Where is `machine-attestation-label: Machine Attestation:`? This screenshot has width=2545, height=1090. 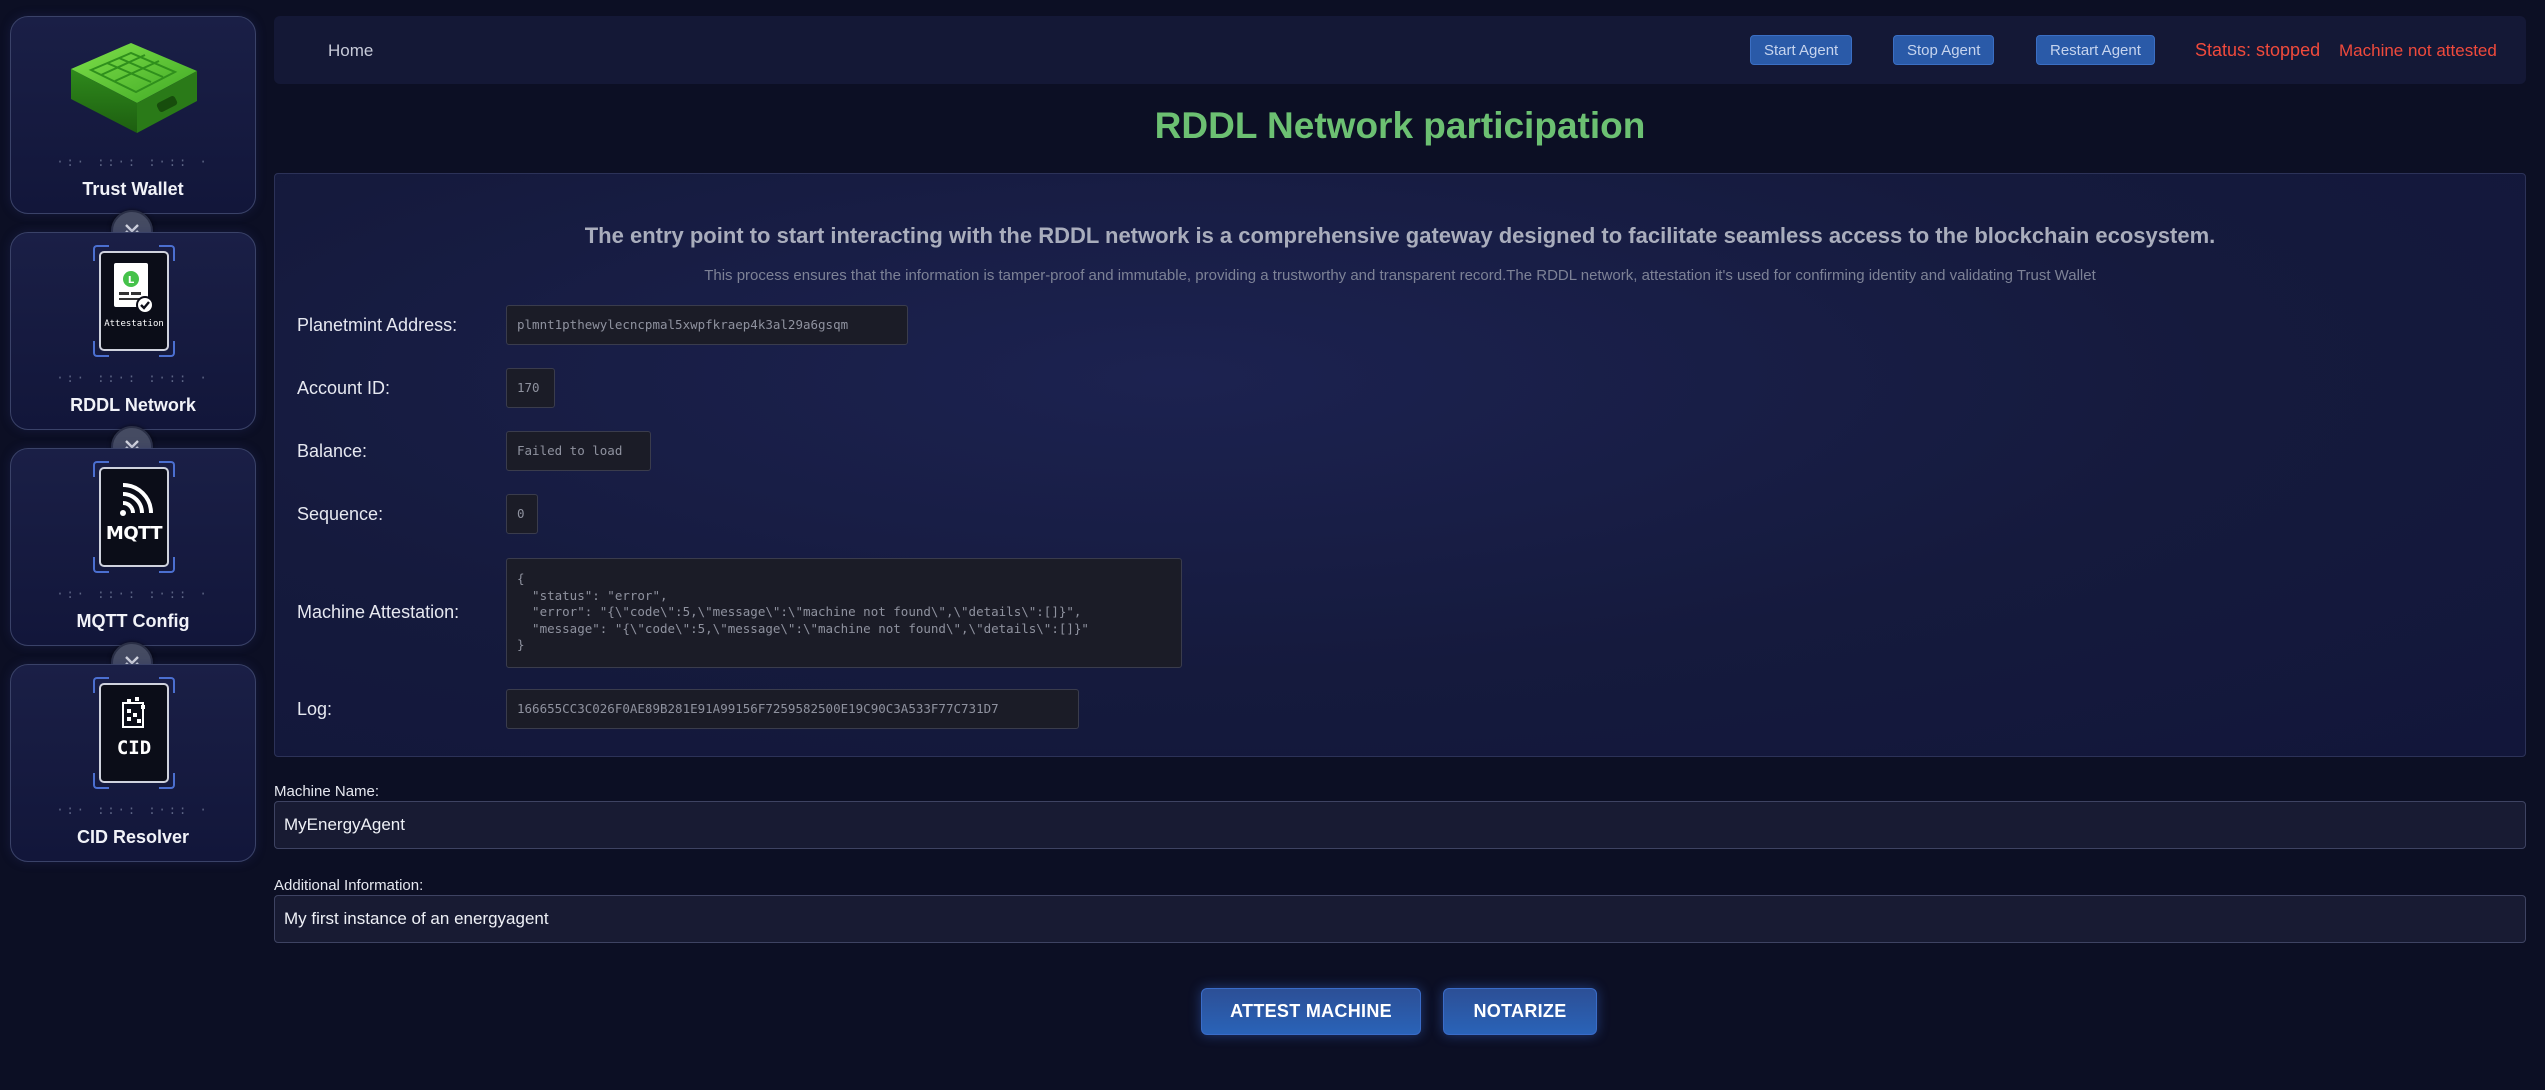 machine-attestation-label: Machine Attestation: is located at coordinates (378, 612).